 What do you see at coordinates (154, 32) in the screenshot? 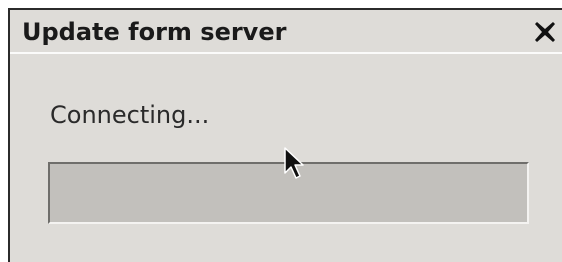
I see `window-title: Update form server` at bounding box center [154, 32].